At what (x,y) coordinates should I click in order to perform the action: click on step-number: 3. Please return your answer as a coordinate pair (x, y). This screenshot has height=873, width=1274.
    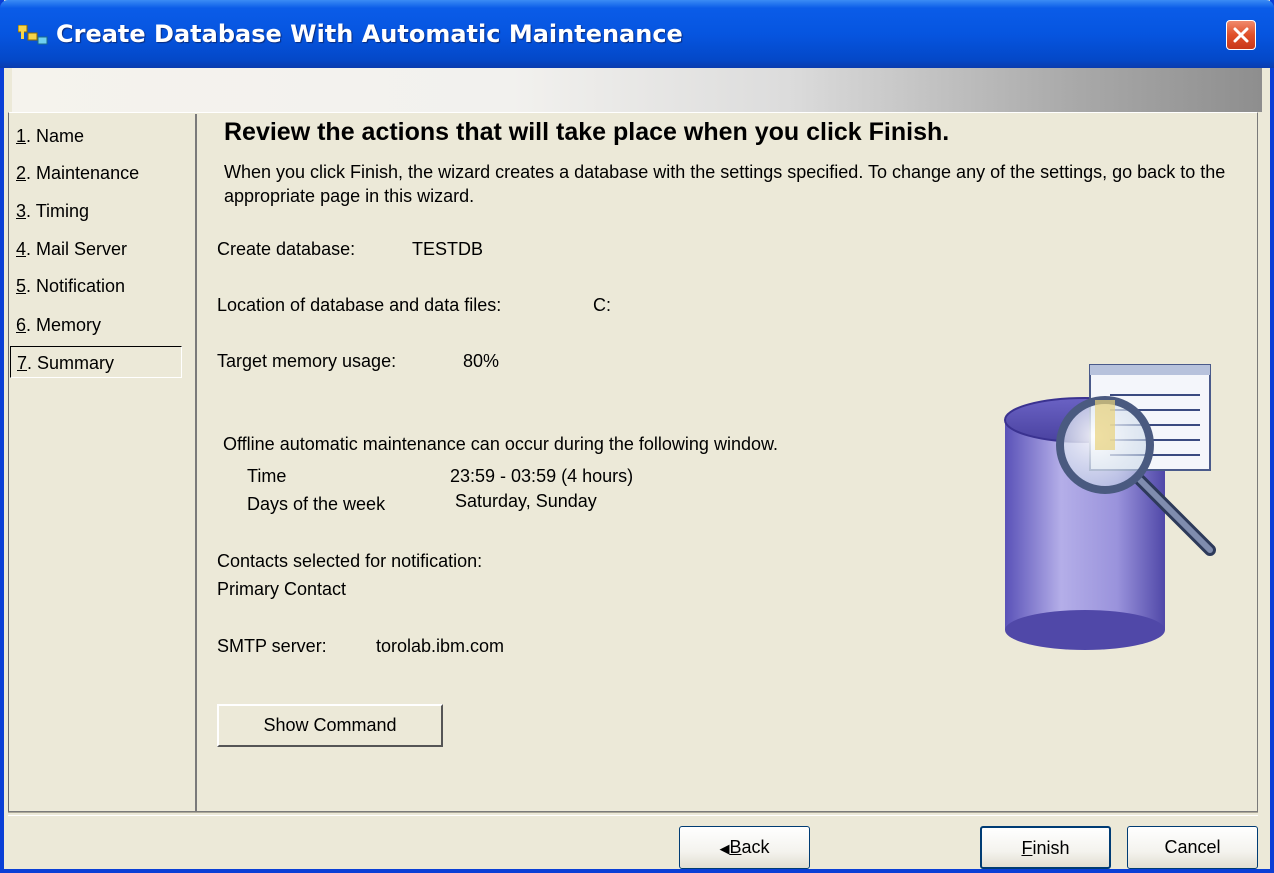
    Looking at the image, I should click on (21, 211).